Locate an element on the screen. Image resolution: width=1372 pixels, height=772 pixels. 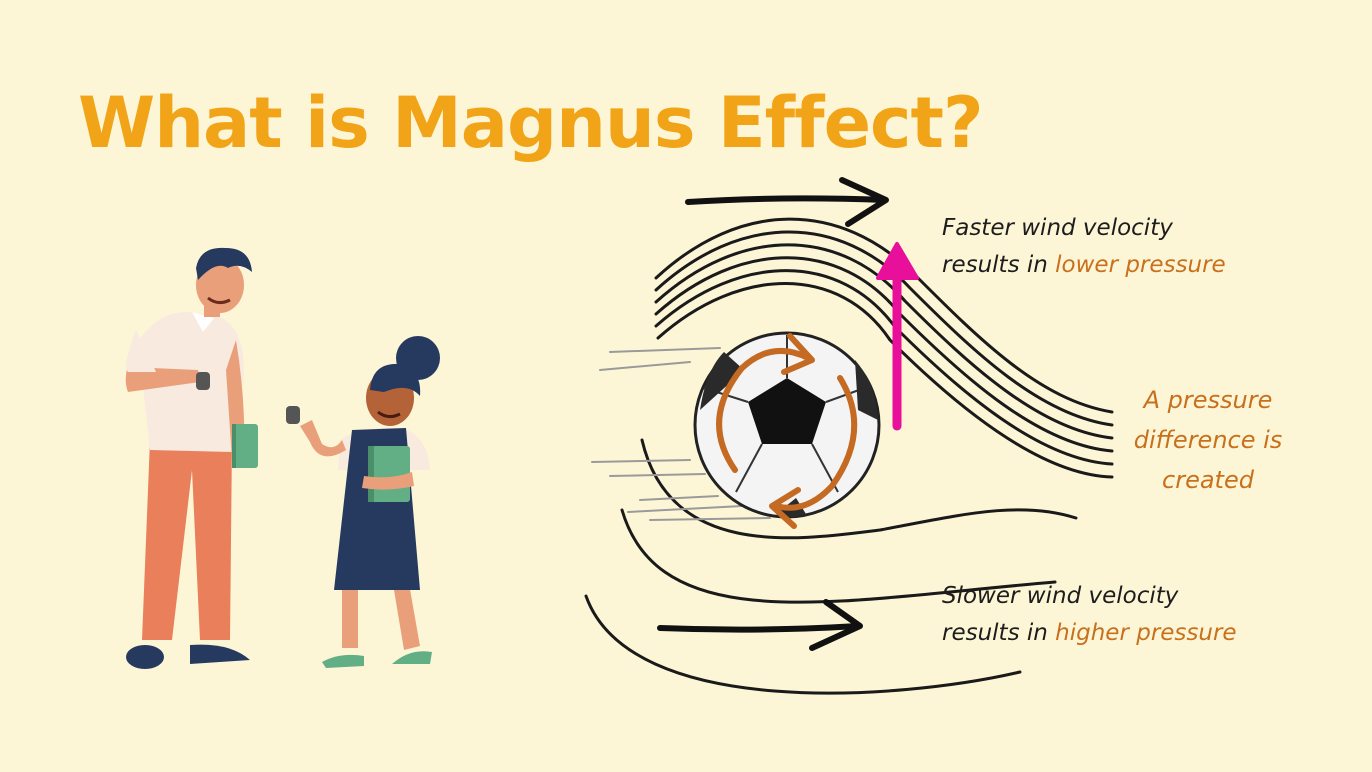
student-figure is located at coordinates (363, 502).